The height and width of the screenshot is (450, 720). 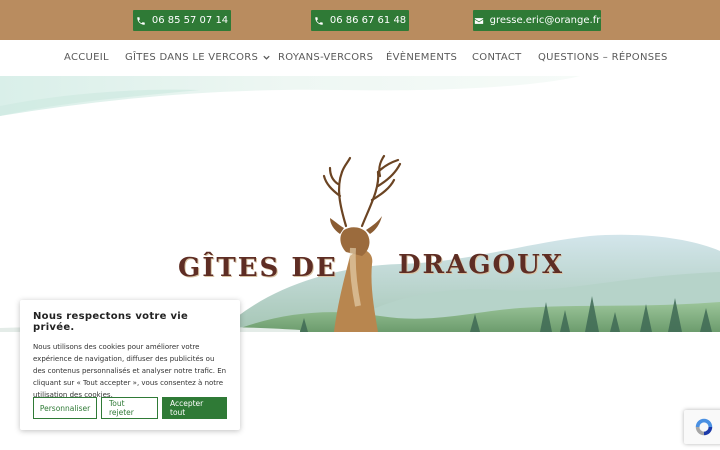 I want to click on phone-button-1: 06 85 57 07 14, so click(x=182, y=20).